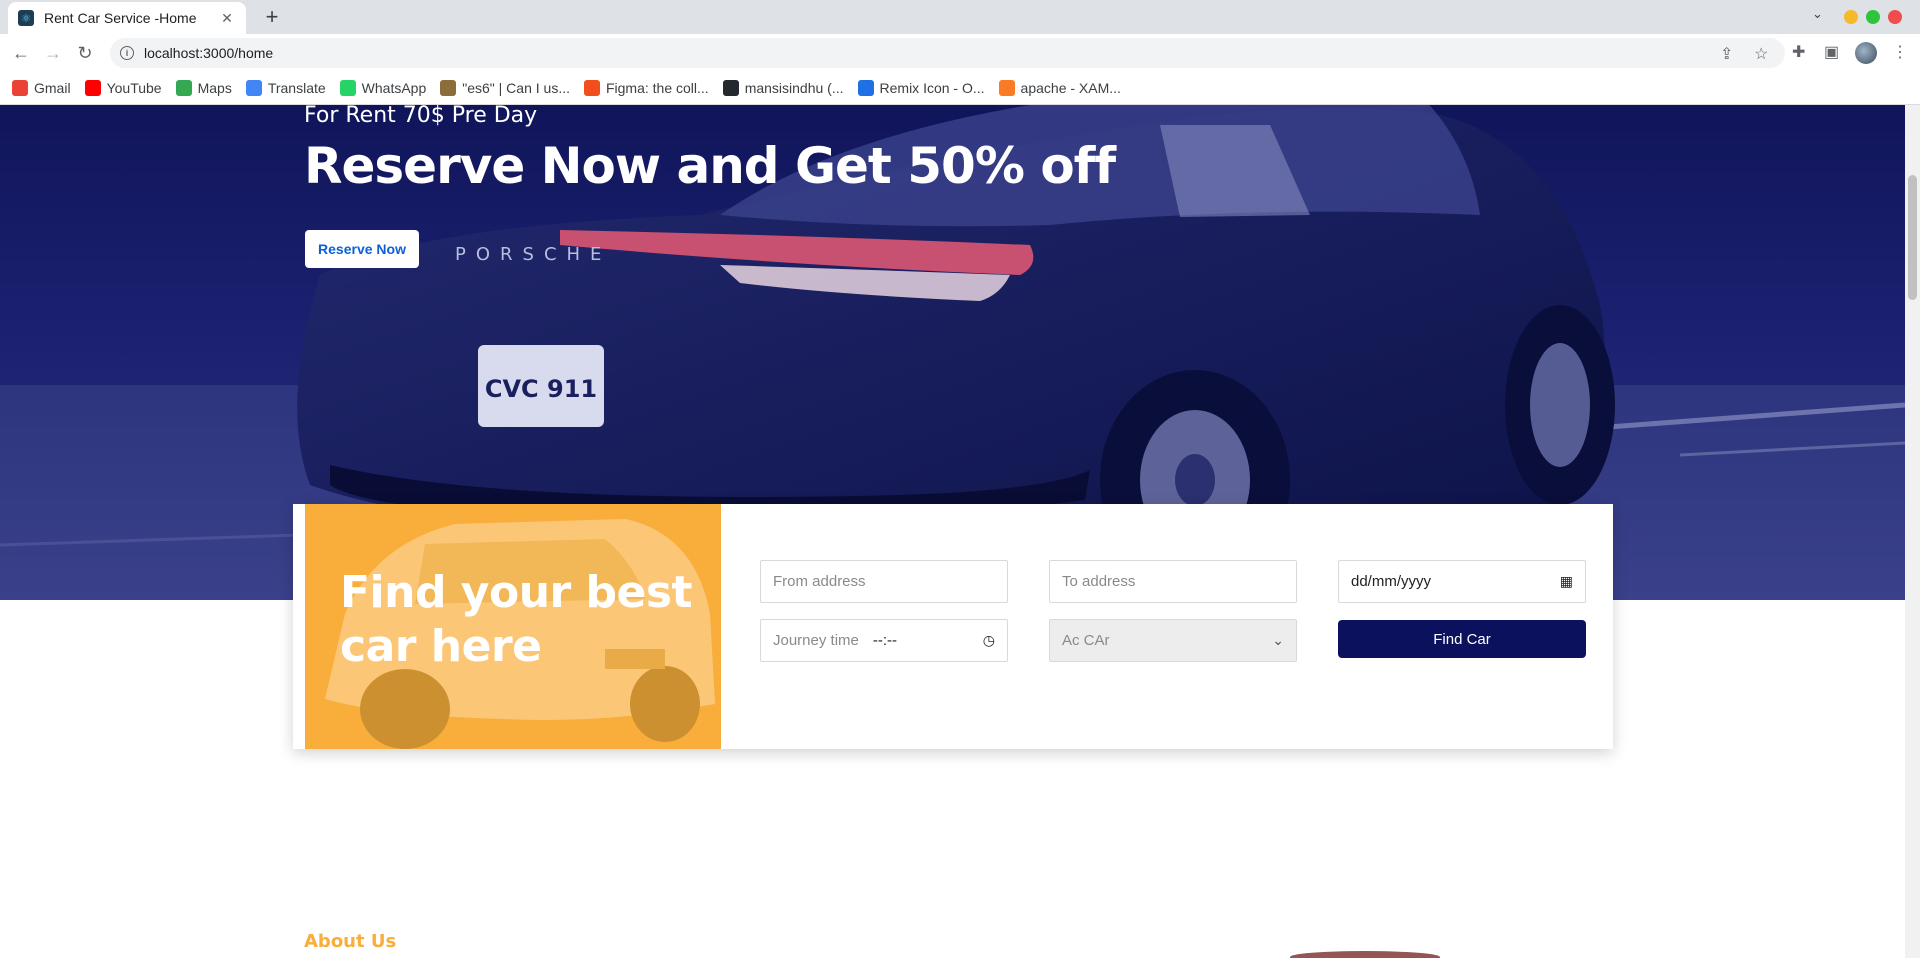 This screenshot has width=1920, height=958. Describe the element at coordinates (52, 88) in the screenshot. I see `bookmark-label: Gmail` at that location.